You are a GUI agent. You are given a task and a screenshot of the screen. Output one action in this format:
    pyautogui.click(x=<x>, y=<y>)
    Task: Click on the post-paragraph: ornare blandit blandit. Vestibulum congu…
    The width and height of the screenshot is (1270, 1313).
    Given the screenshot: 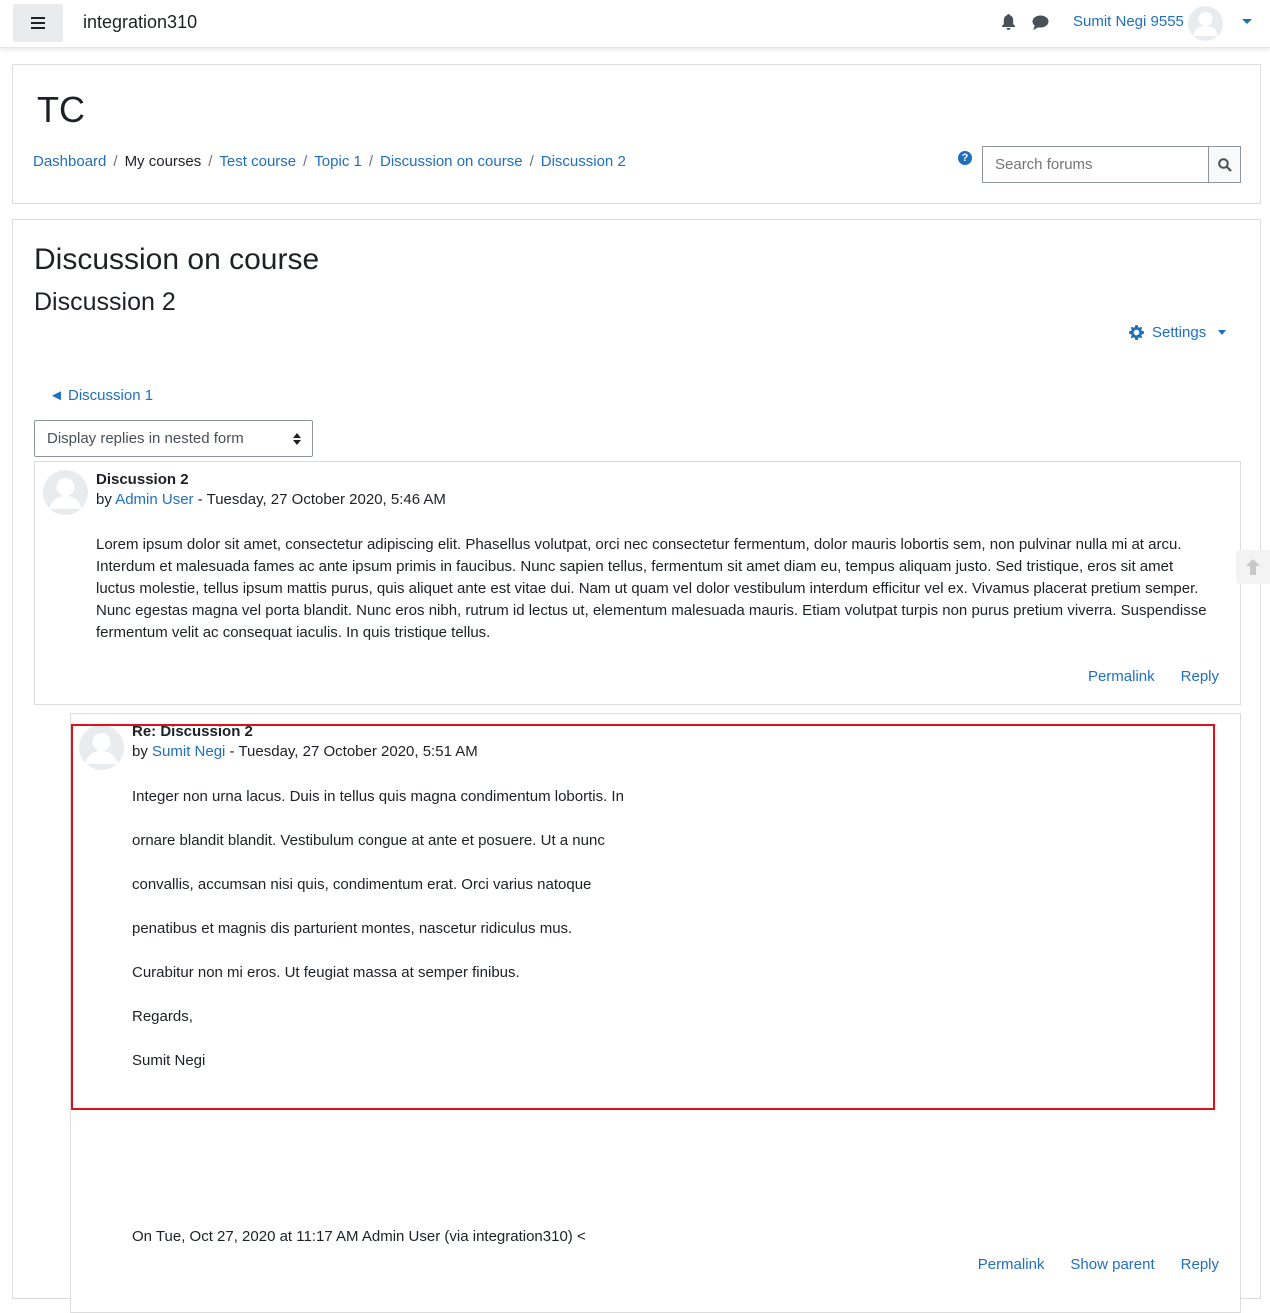 What is the action you would take?
    pyautogui.click(x=368, y=840)
    